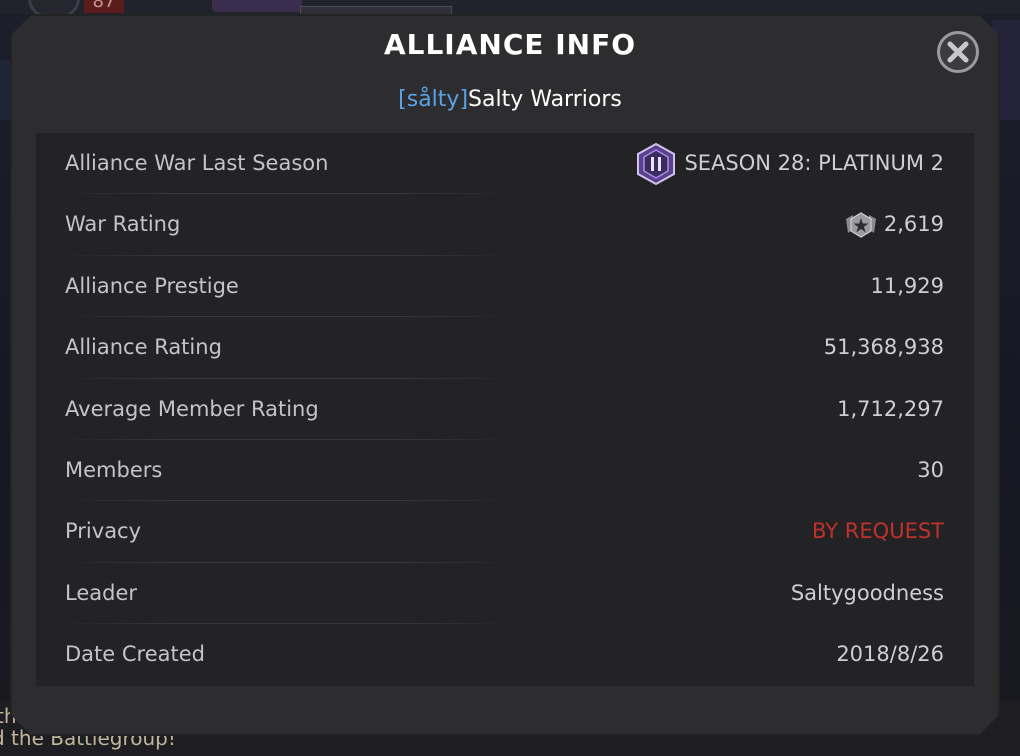  Describe the element at coordinates (104, 6) in the screenshot. I see `header-count: 87` at that location.